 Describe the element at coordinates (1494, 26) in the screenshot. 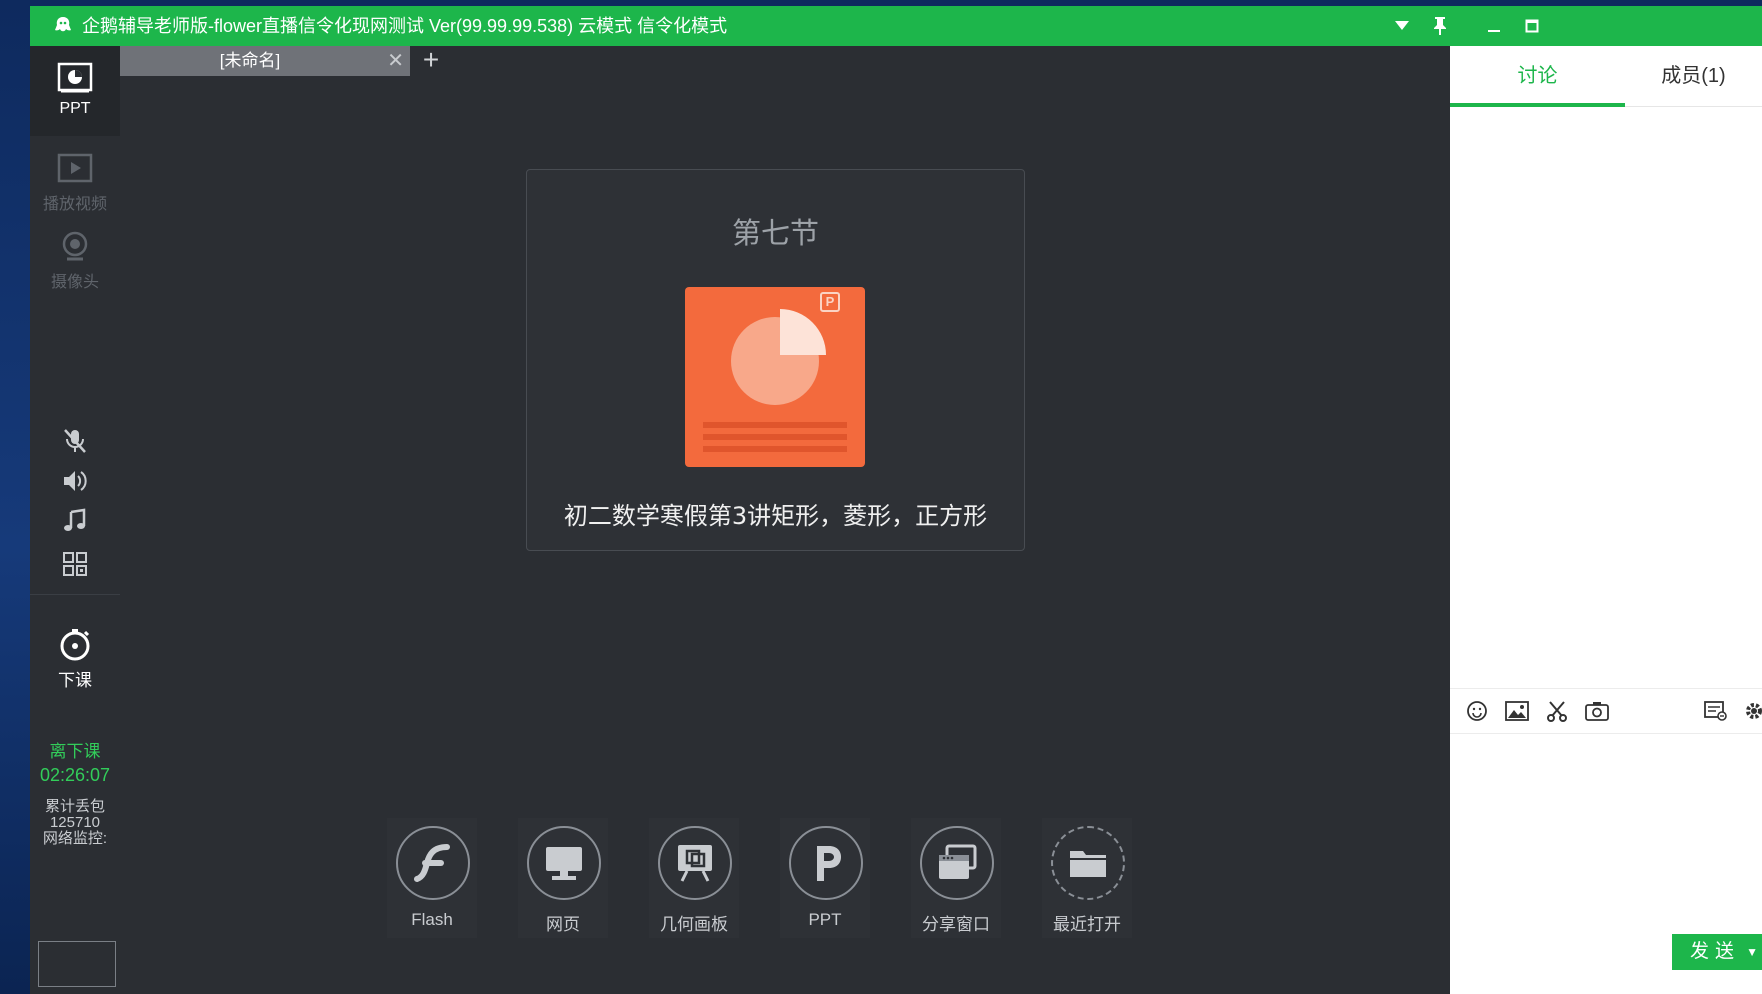

I see `minimize-button` at that location.